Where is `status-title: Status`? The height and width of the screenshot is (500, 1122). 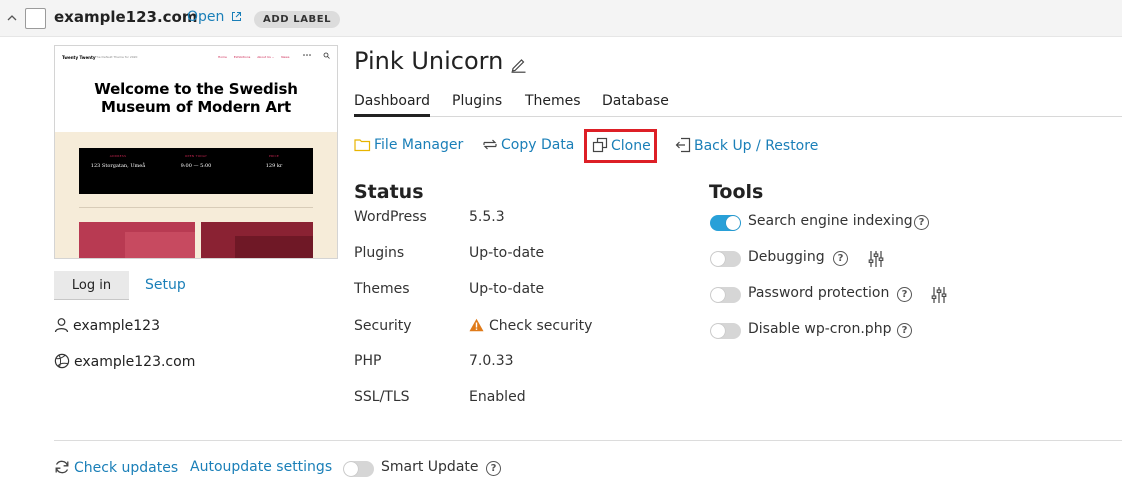
status-title: Status is located at coordinates (389, 192).